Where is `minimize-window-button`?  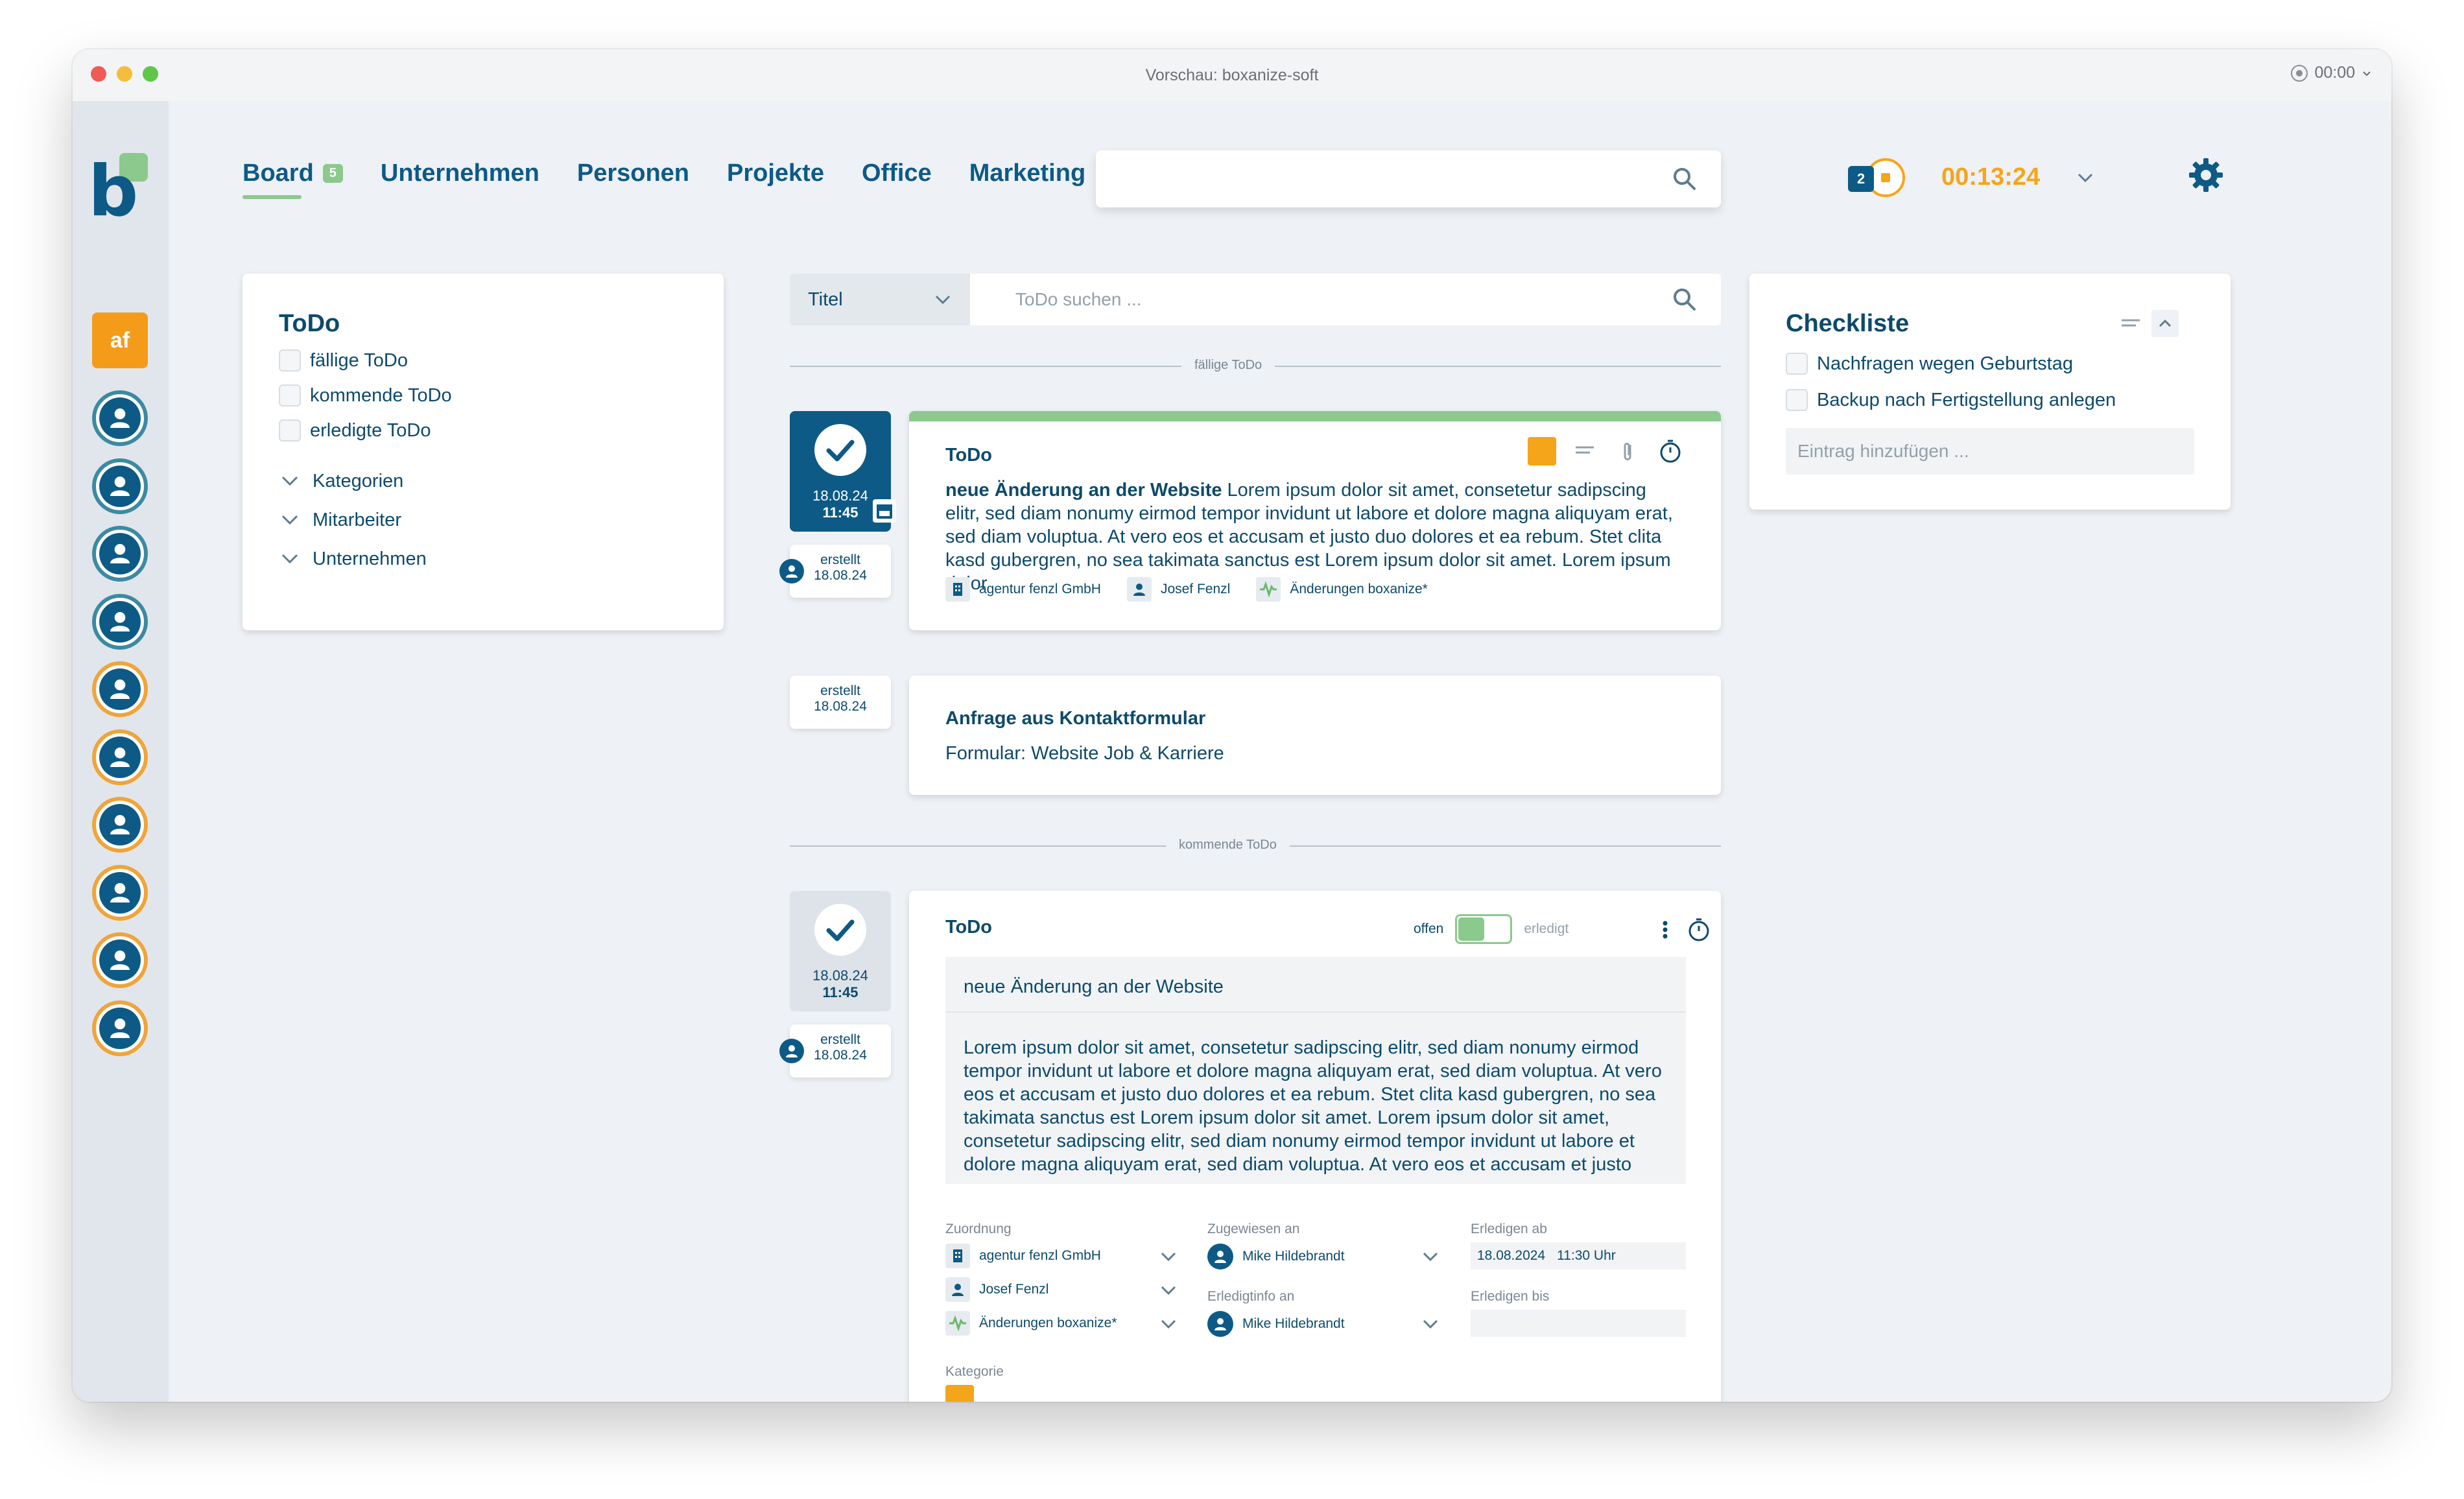 minimize-window-button is located at coordinates (124, 74).